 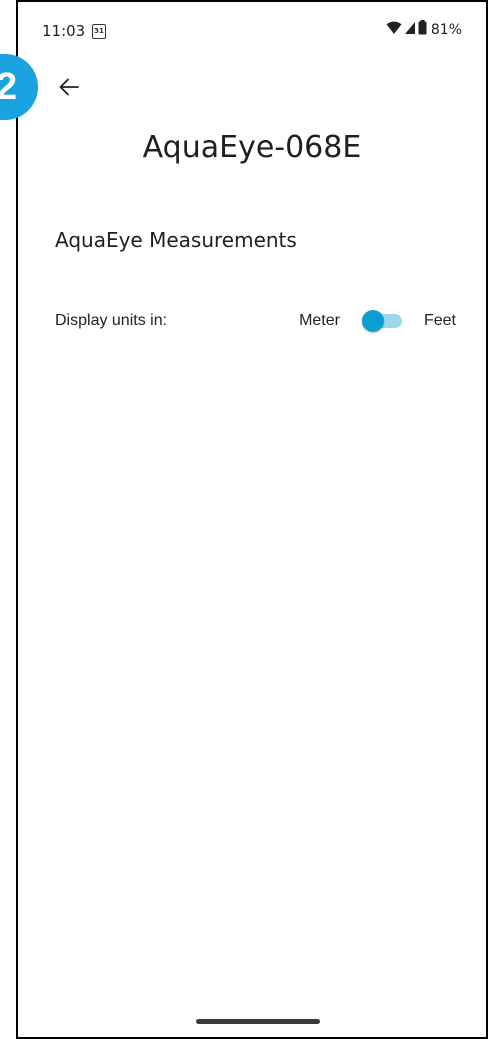 What do you see at coordinates (176, 240) in the screenshot?
I see `section-title: AquaEye Measurements` at bounding box center [176, 240].